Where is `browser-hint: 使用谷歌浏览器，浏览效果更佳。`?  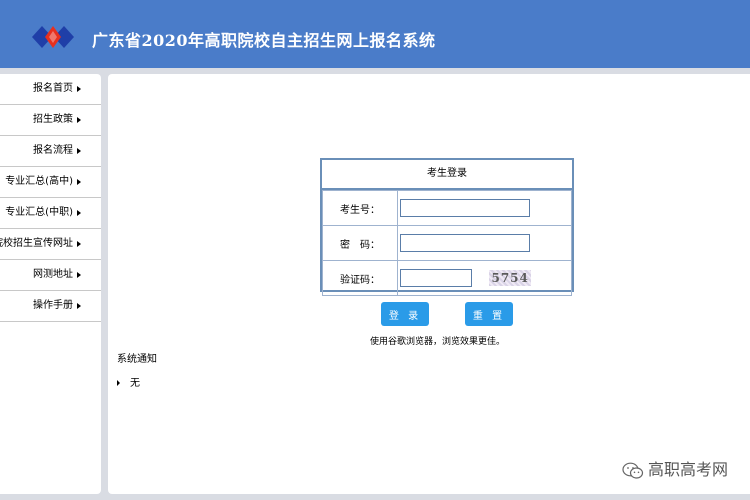 browser-hint: 使用谷歌浏览器，浏览效果更佳。 is located at coordinates (438, 342).